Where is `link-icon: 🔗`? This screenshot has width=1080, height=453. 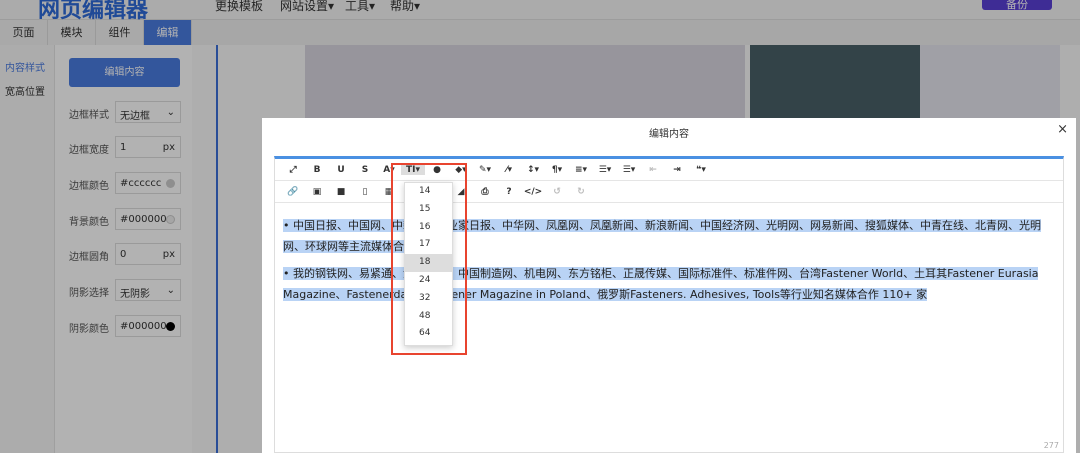 link-icon: 🔗 is located at coordinates (293, 192).